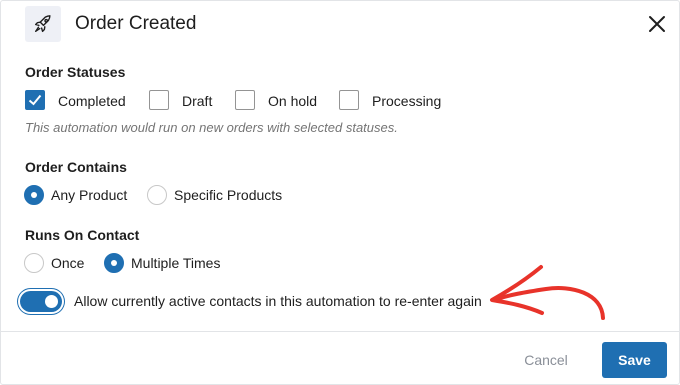 The width and height of the screenshot is (680, 385). Describe the element at coordinates (197, 101) in the screenshot. I see `checkbox-label: Draft` at that location.